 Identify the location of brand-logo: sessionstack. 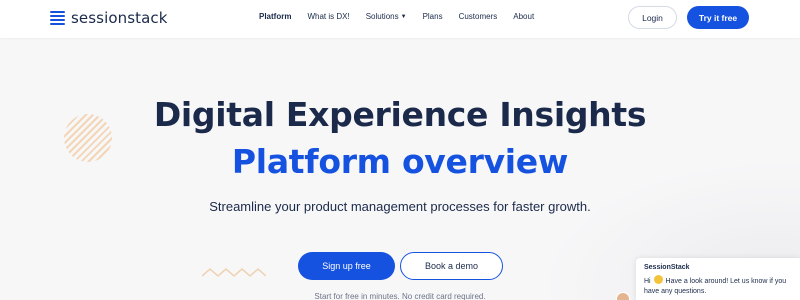
(109, 18).